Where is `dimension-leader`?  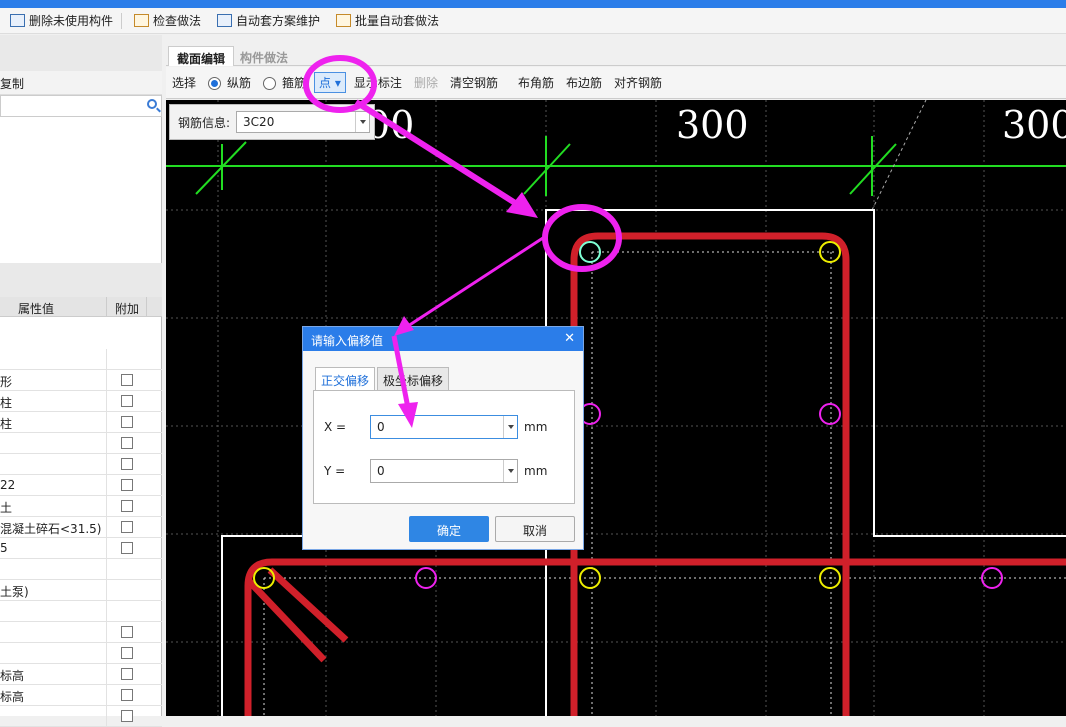
dimension-leader is located at coordinates (899, 155).